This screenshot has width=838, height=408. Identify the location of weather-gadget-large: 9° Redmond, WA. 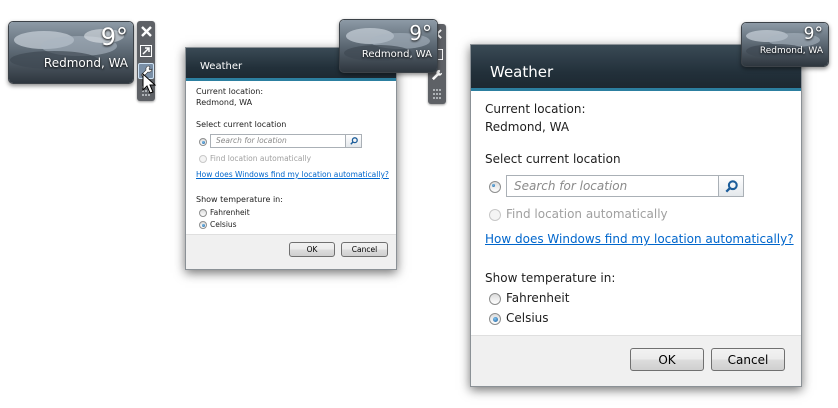
(785, 44).